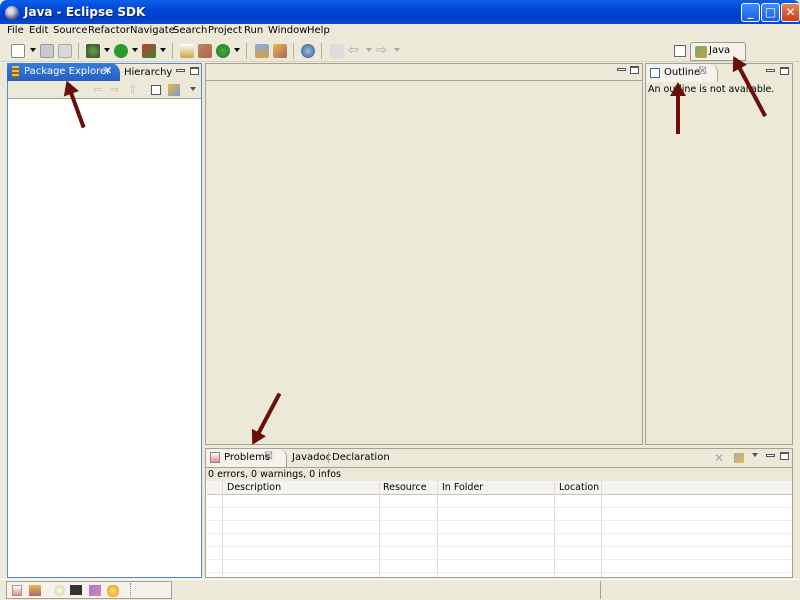  What do you see at coordinates (254, 487) in the screenshot?
I see `column-description: Description` at bounding box center [254, 487].